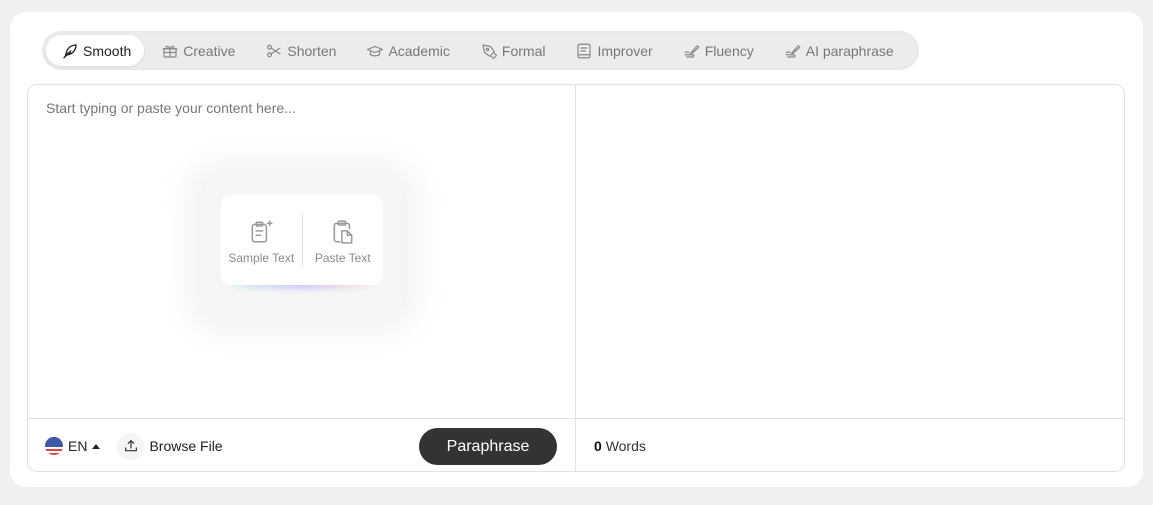 The width and height of the screenshot is (1153, 505). I want to click on tab-label: Smooth, so click(107, 50).